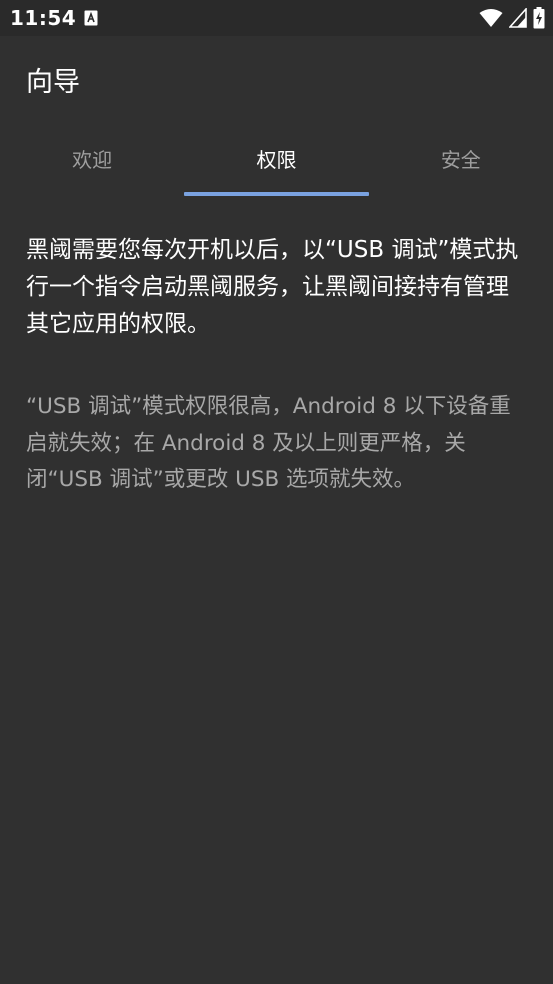 The height and width of the screenshot is (984, 553). I want to click on tab-welcome: 欢迎, so click(92, 162).